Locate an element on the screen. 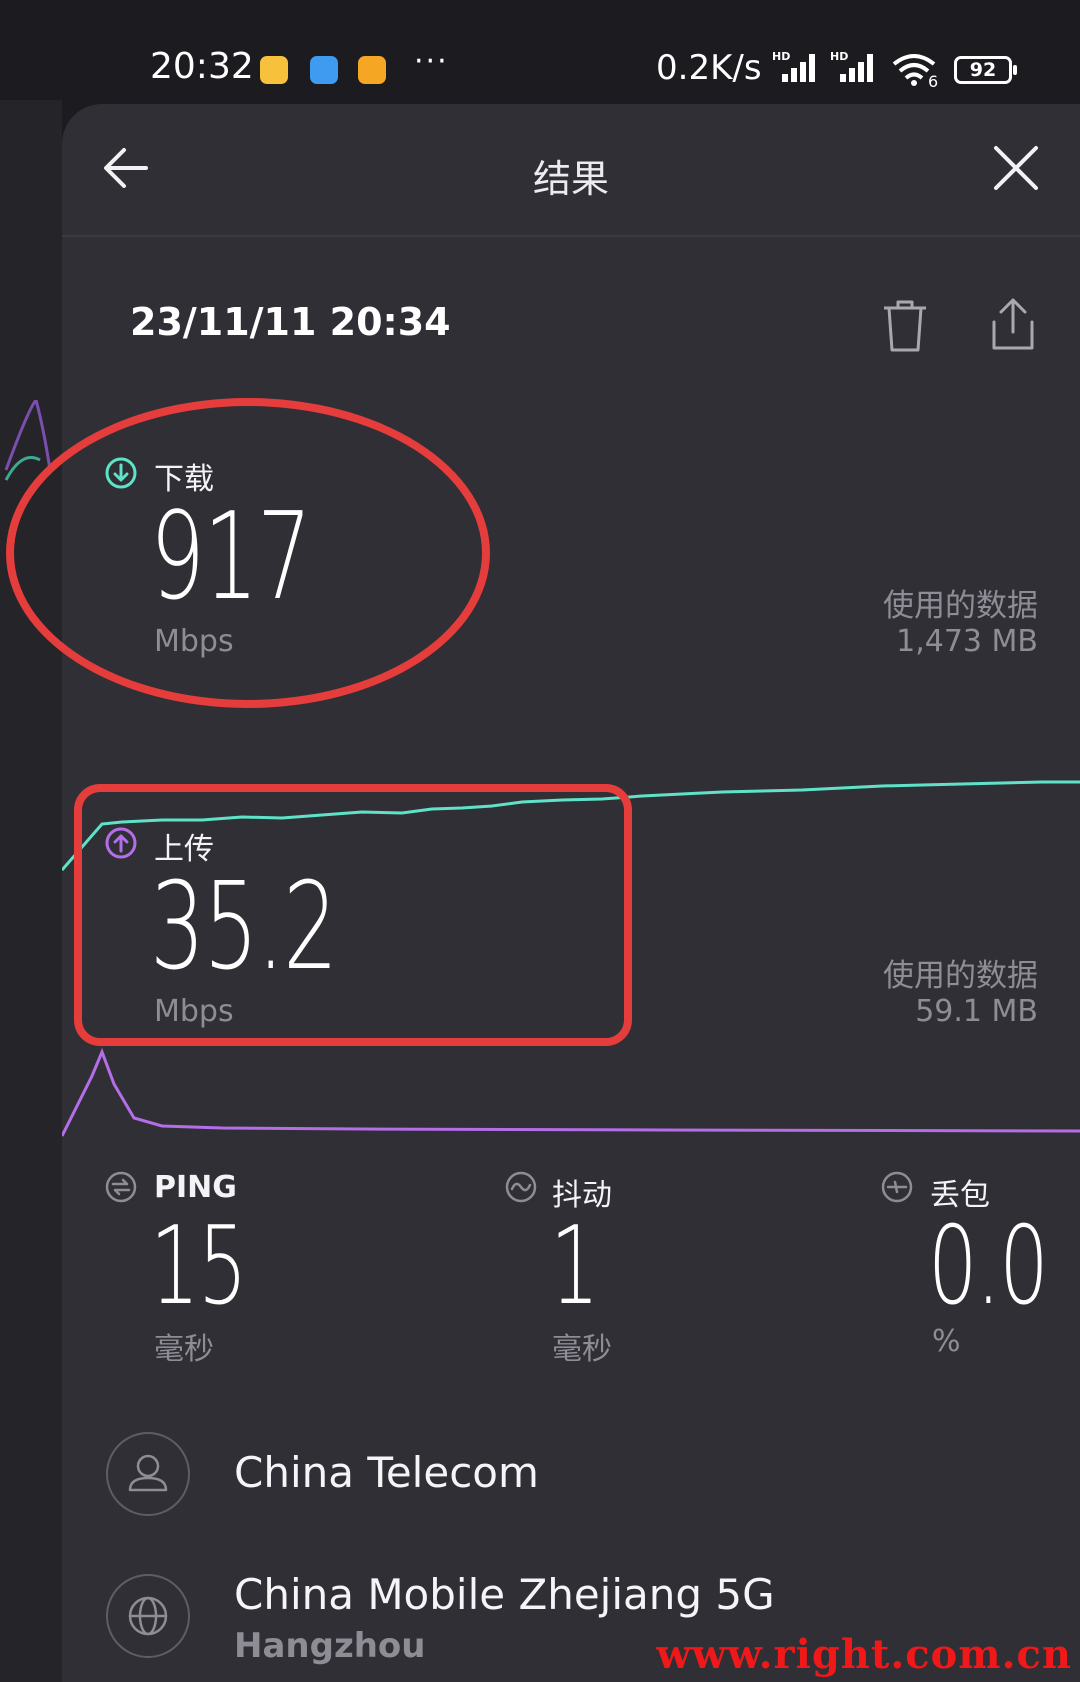 The width and height of the screenshot is (1080, 1682). download-highlight-annotation is located at coordinates (248, 553).